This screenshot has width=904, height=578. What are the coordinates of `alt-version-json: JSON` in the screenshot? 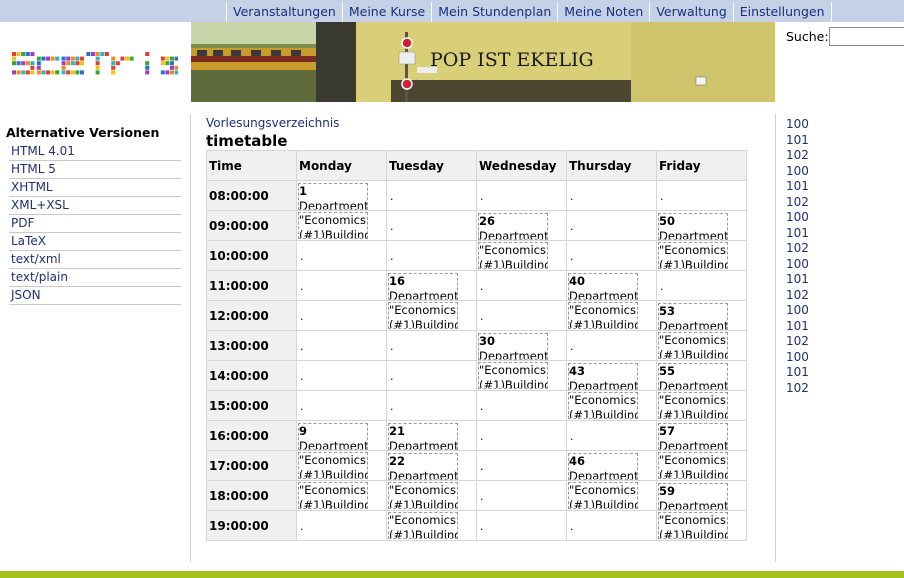 It's located at (95, 296).